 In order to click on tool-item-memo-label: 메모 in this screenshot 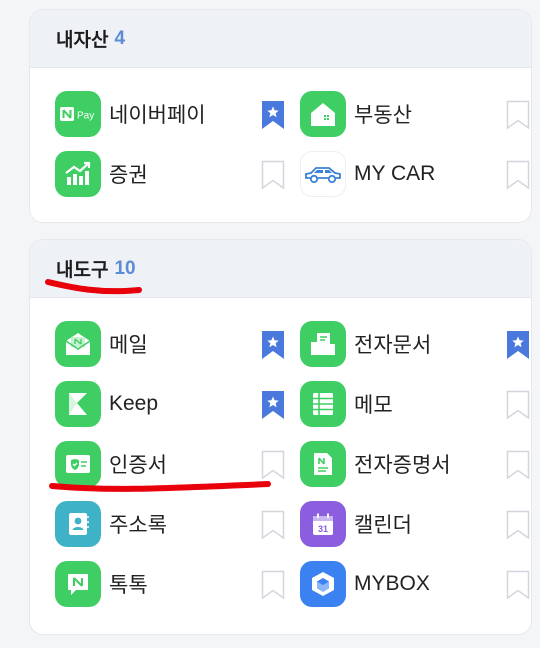, I will do `click(373, 405)`.